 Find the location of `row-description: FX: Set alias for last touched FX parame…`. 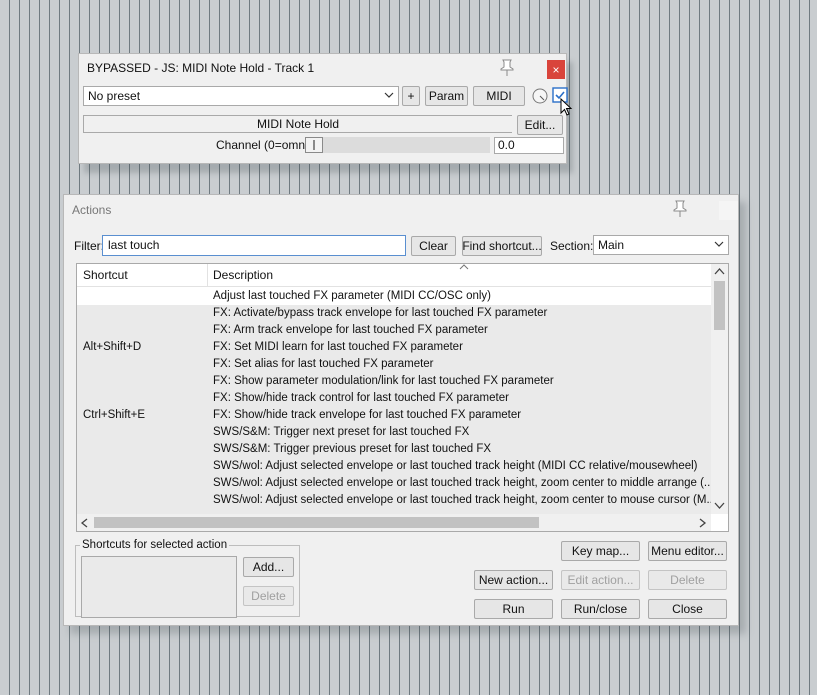

row-description: FX: Set alias for last touched FX parame… is located at coordinates (323, 364).